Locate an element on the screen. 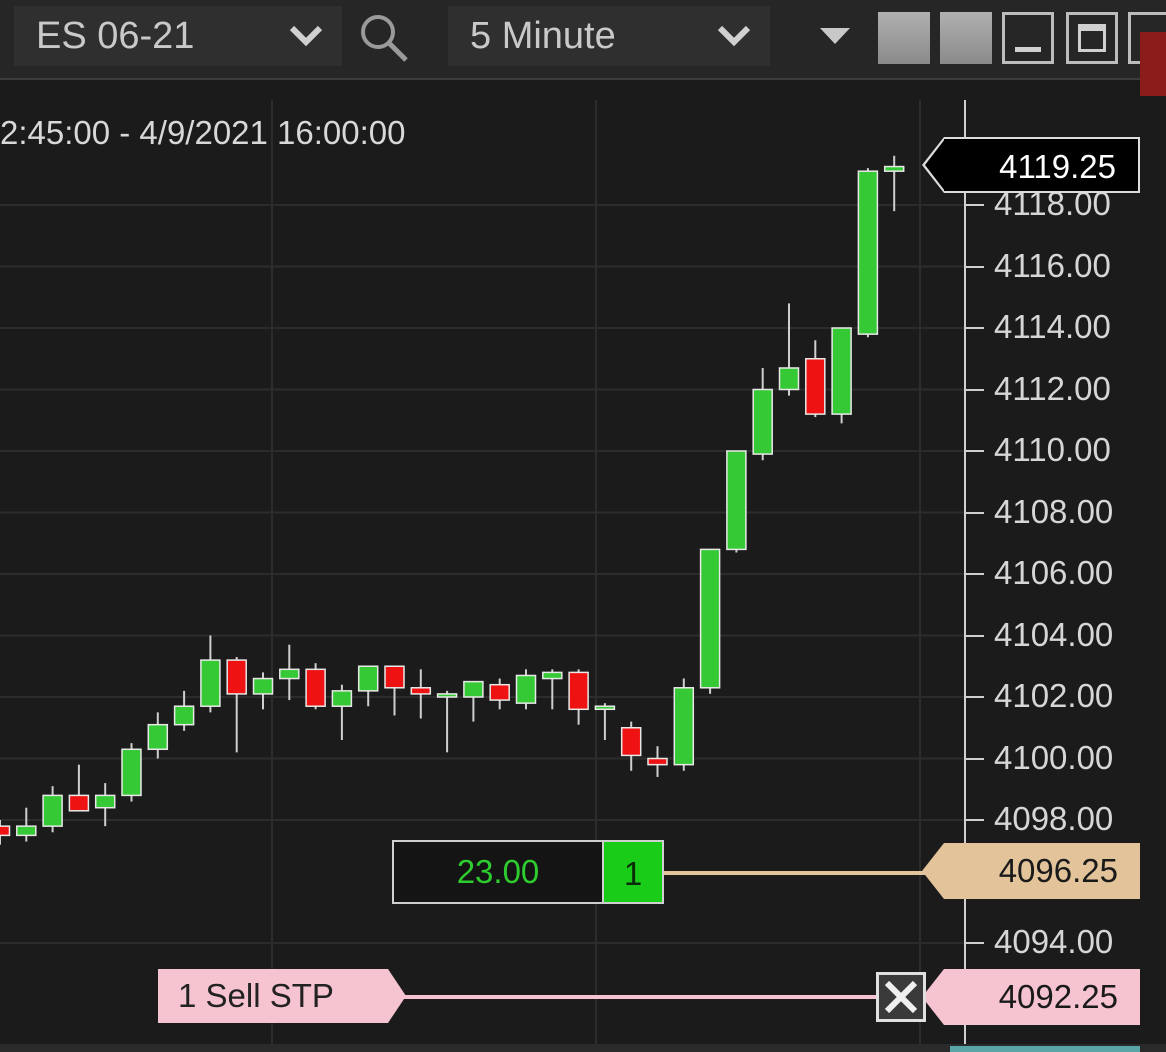 This screenshot has height=1052, width=1166. caret-down-icon is located at coordinates (835, 36).